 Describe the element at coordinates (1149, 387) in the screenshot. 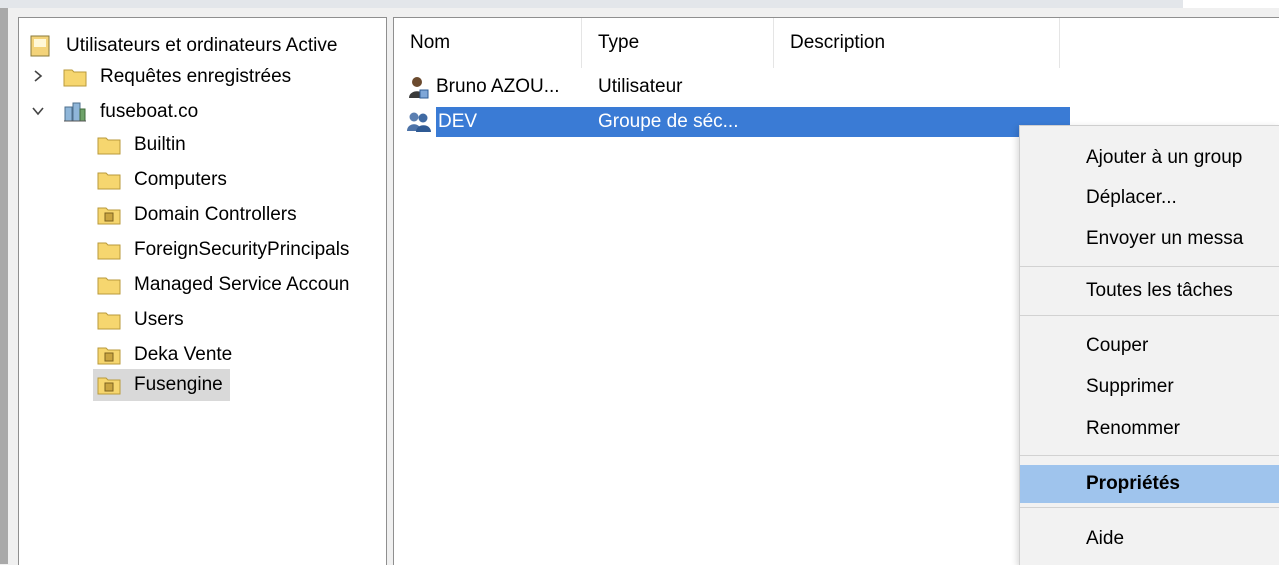

I see `menu-item-delete: Supprimer` at that location.